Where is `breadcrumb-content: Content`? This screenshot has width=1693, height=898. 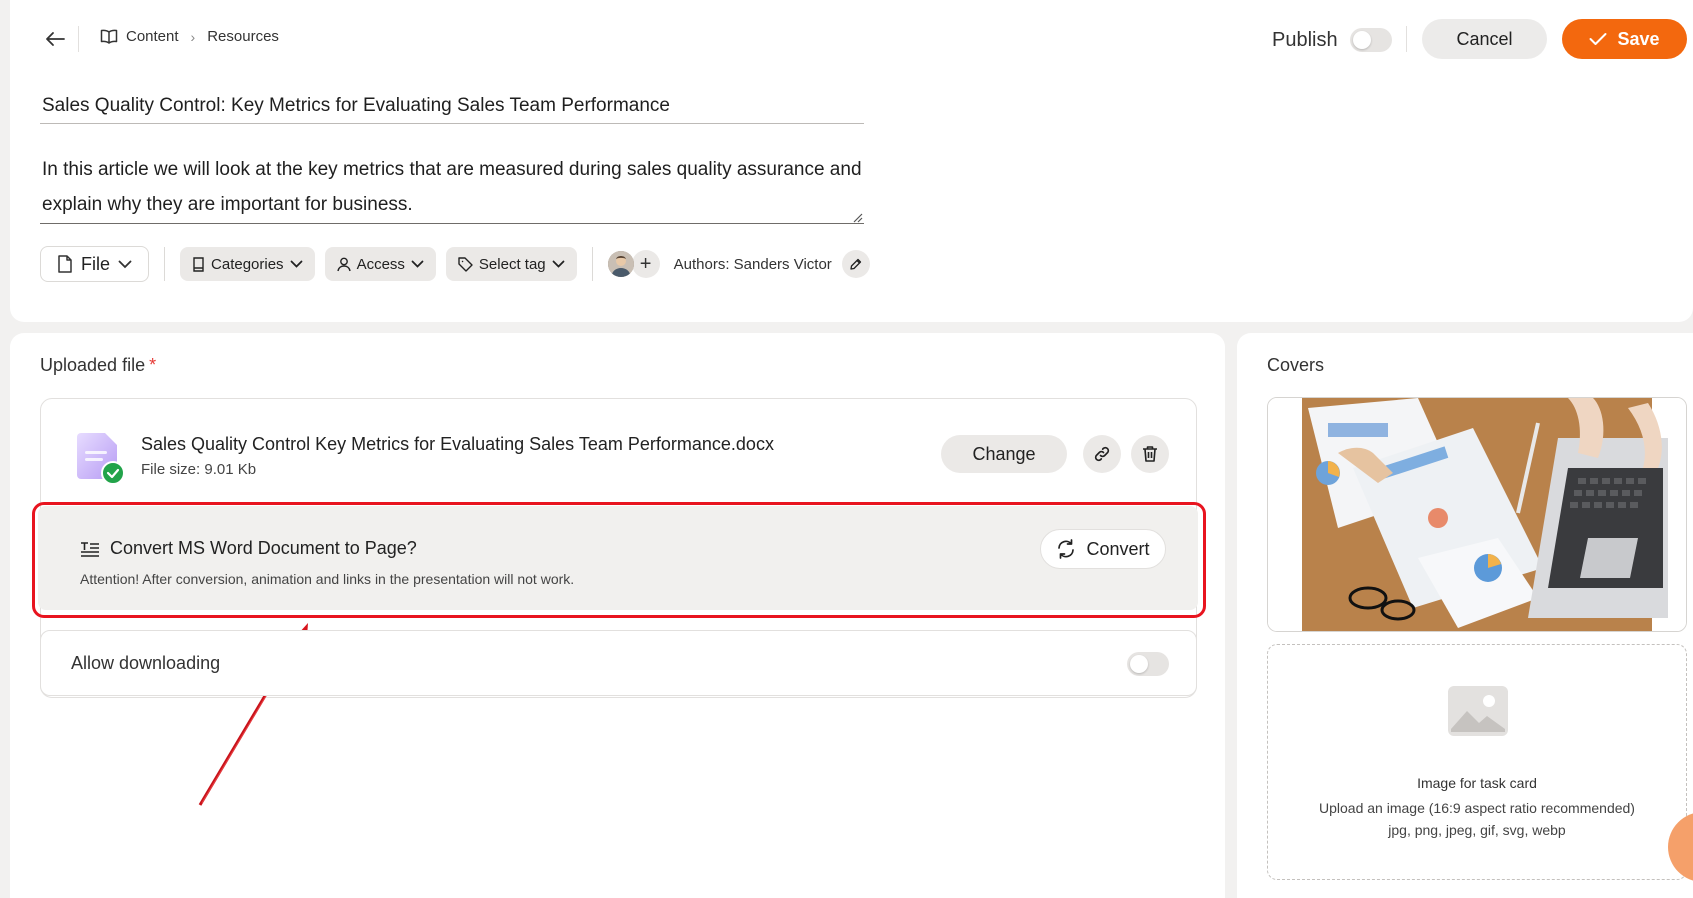
breadcrumb-content: Content is located at coordinates (152, 36).